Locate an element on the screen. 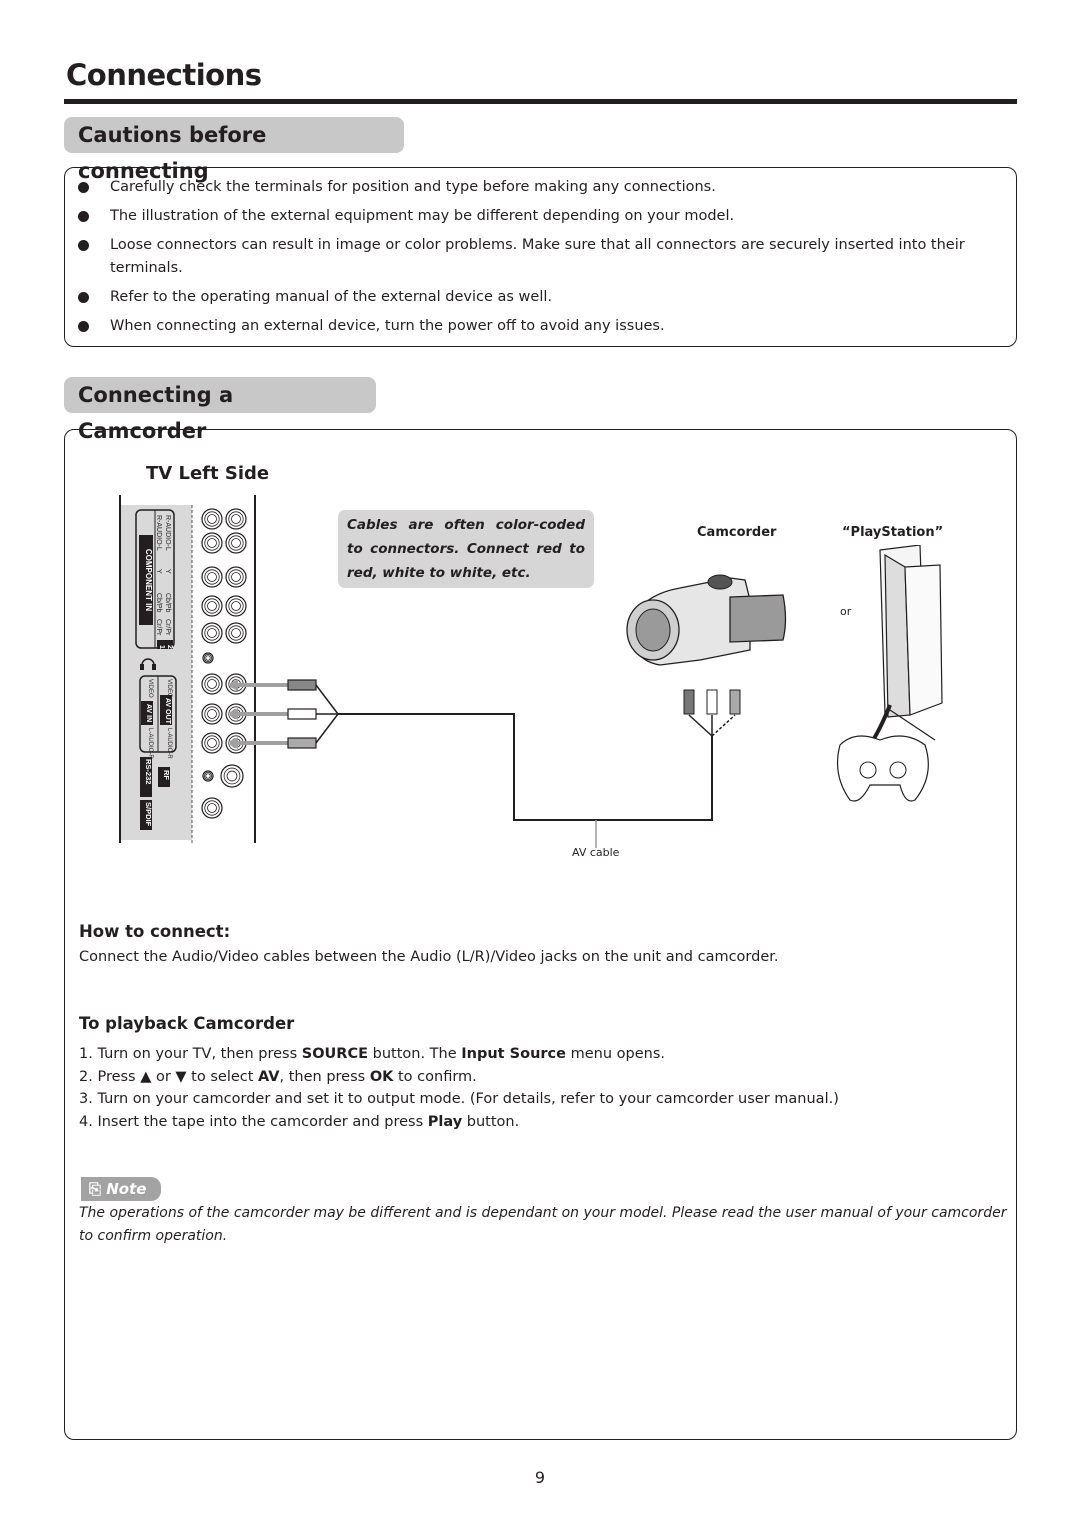 Image resolution: width=1080 pixels, height=1527 pixels. num-2-label: 2 is located at coordinates (169, 647).